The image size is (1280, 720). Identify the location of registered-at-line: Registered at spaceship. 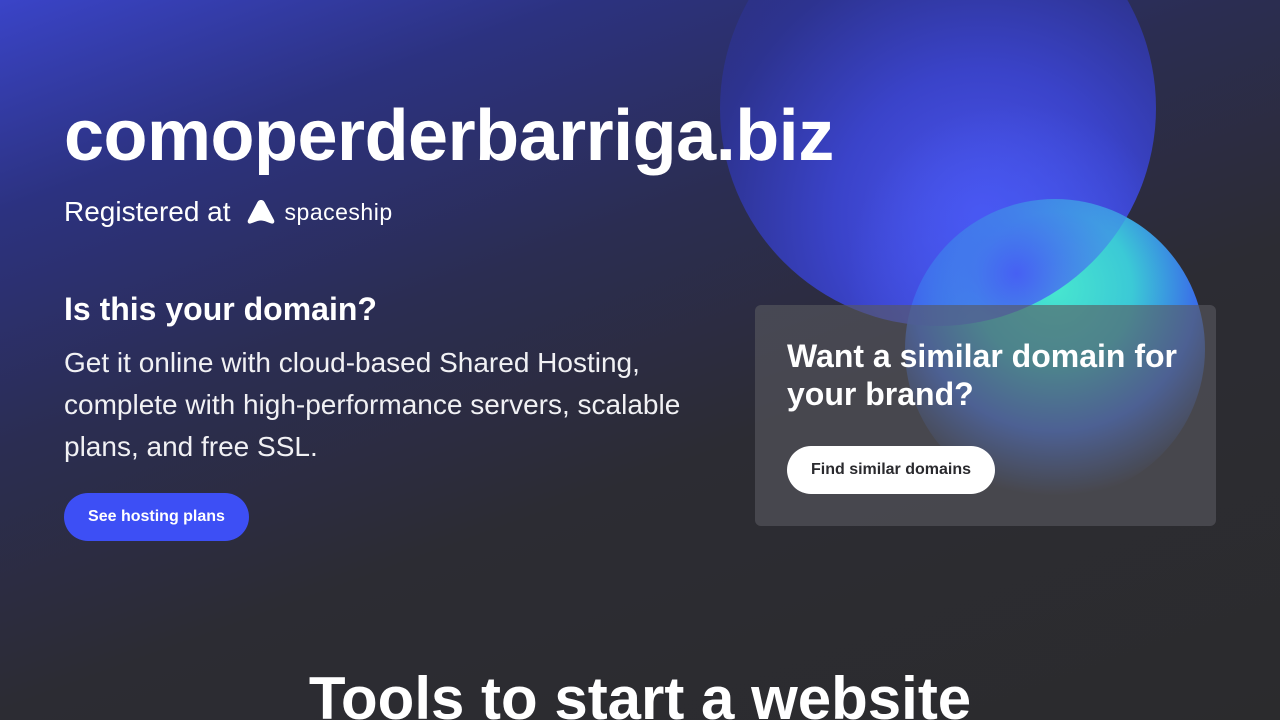
(228, 212).